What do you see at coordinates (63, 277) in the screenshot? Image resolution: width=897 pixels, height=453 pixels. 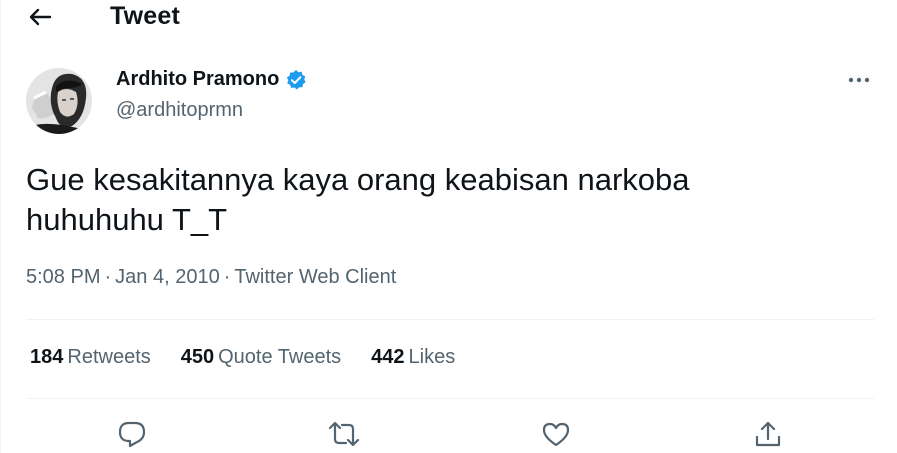 I see `tweet-time: 5:08 PM` at bounding box center [63, 277].